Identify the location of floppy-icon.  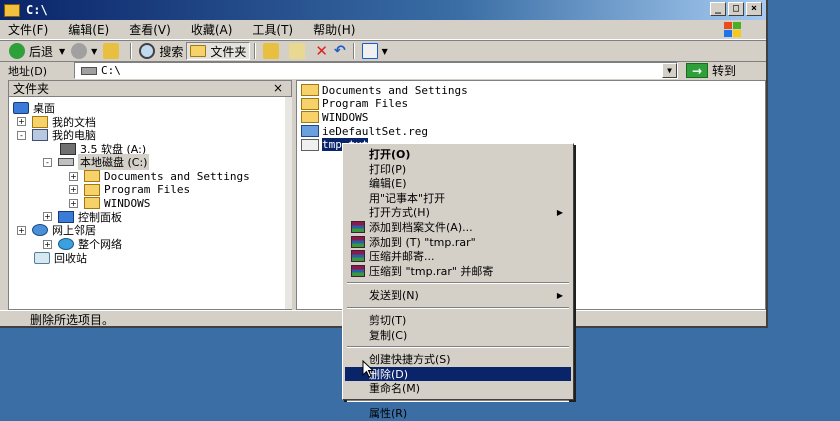
(68, 148).